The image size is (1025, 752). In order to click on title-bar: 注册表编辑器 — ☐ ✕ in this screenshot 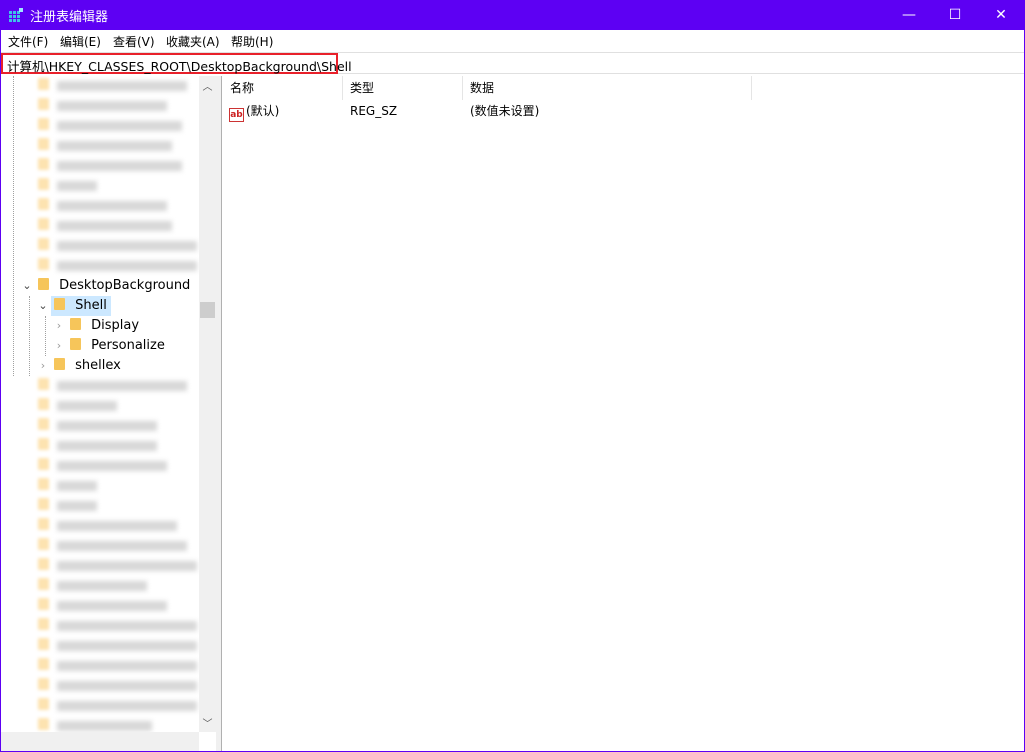, I will do `click(512, 15)`.